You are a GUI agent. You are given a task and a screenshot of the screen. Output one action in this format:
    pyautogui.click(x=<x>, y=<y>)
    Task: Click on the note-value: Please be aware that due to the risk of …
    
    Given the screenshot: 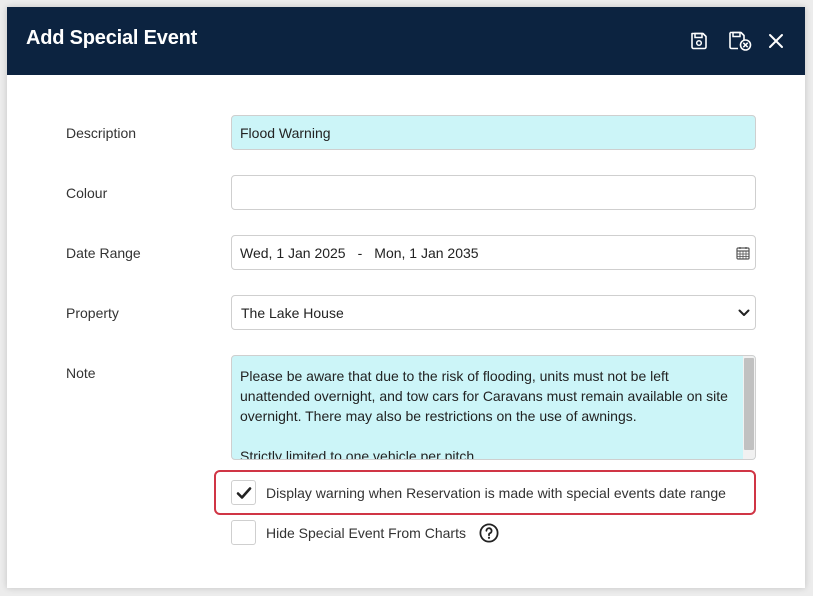 What is the action you would take?
    pyautogui.click(x=484, y=414)
    